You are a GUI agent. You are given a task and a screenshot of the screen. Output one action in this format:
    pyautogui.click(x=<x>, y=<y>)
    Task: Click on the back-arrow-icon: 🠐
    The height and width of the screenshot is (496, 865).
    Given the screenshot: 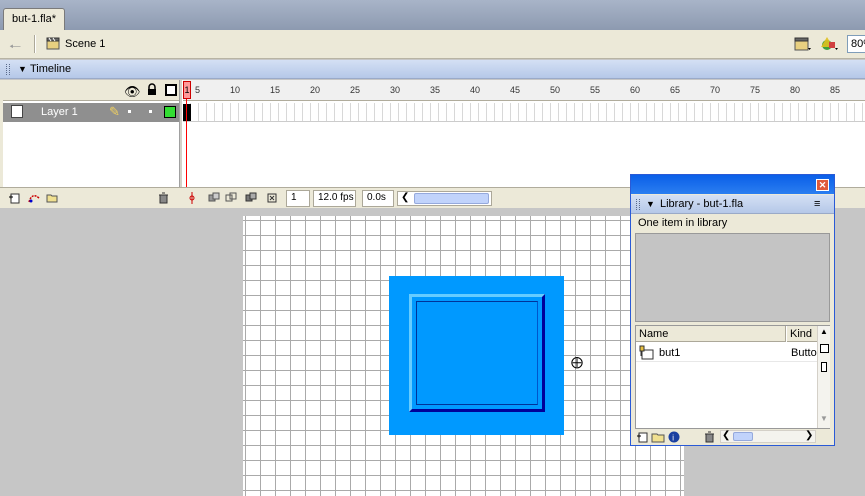 What is the action you would take?
    pyautogui.click(x=15, y=48)
    